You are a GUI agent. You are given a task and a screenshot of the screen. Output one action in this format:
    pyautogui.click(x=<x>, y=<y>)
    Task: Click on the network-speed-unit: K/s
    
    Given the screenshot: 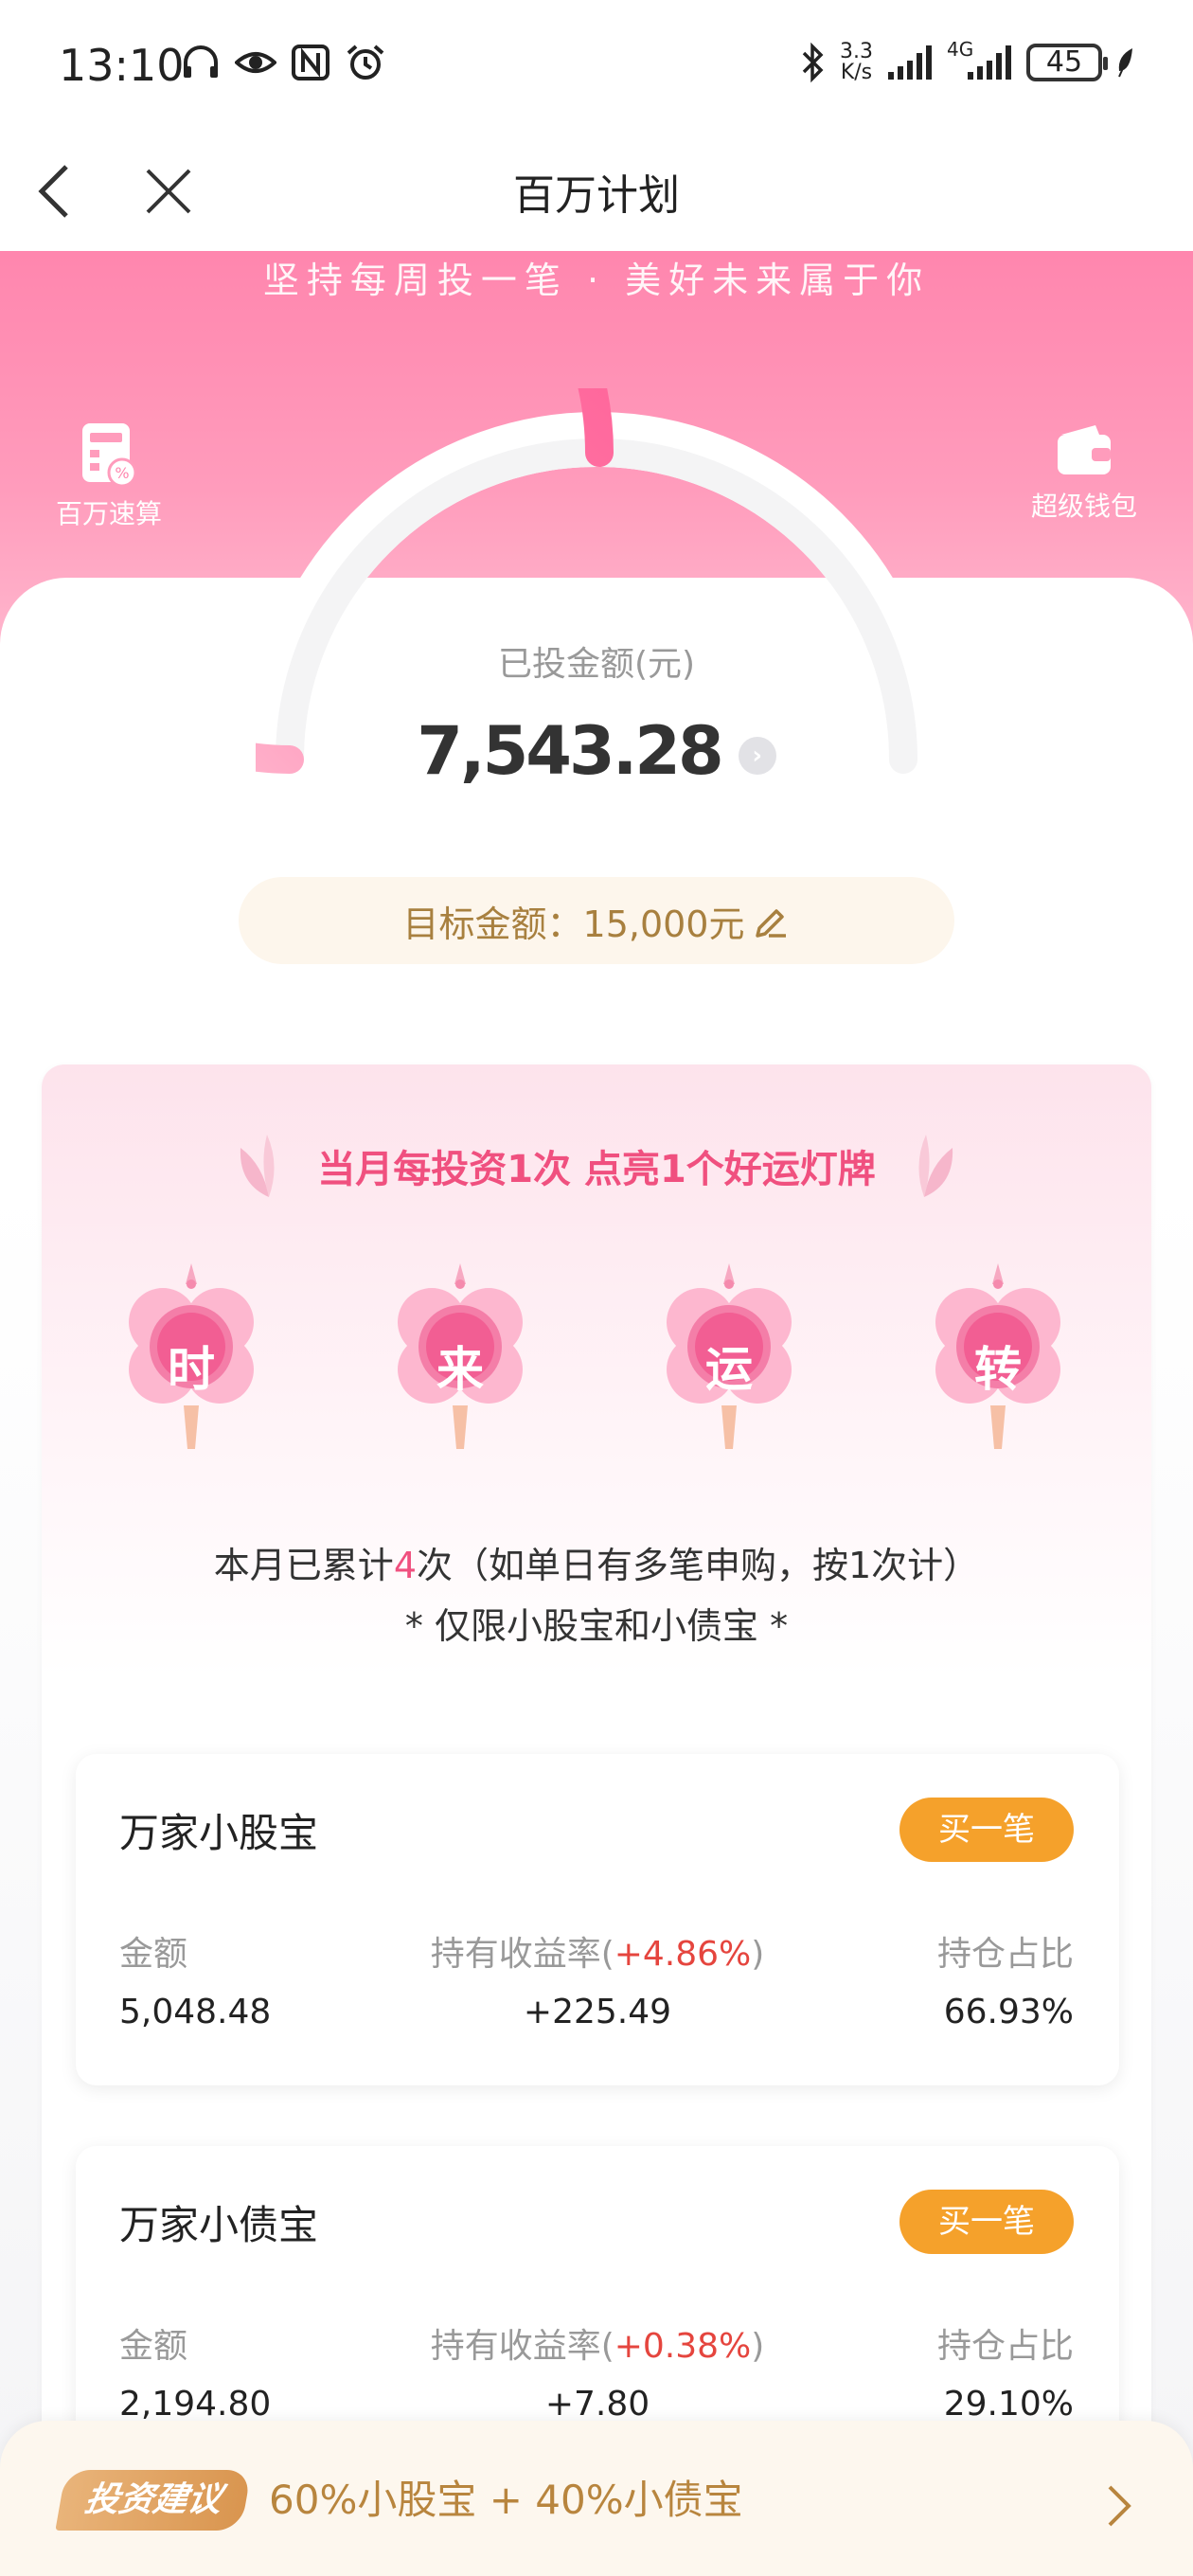 What is the action you would take?
    pyautogui.click(x=856, y=72)
    